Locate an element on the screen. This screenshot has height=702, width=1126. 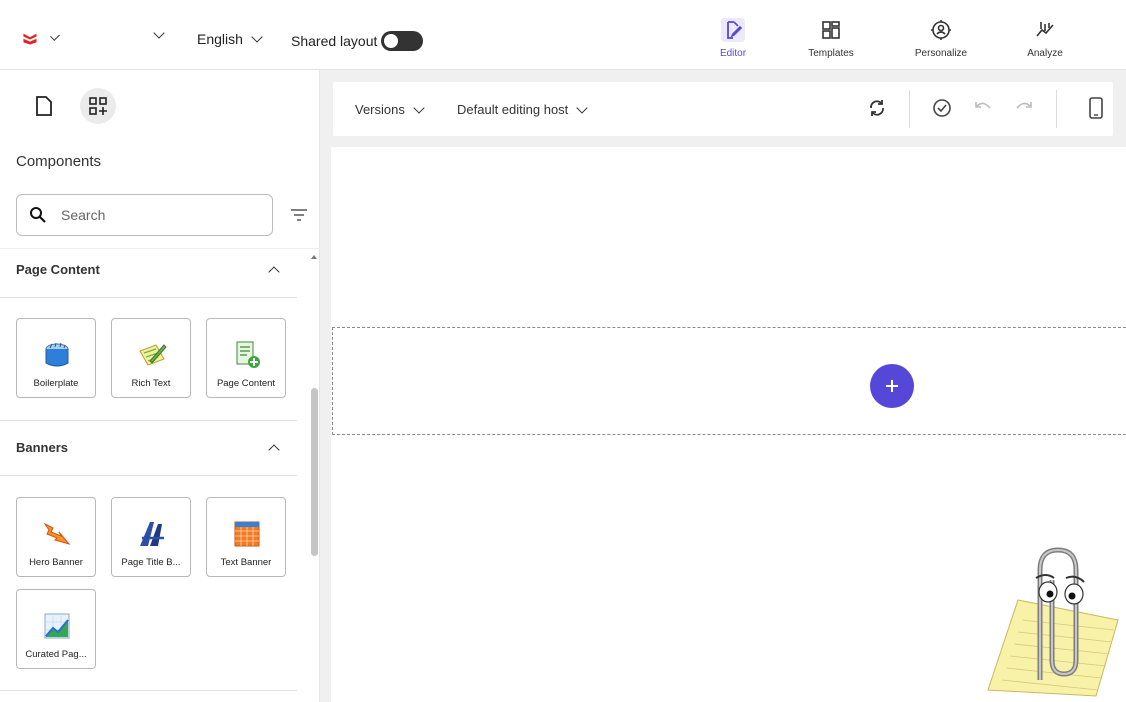
section-banners-header: Banners is located at coordinates (148, 452).